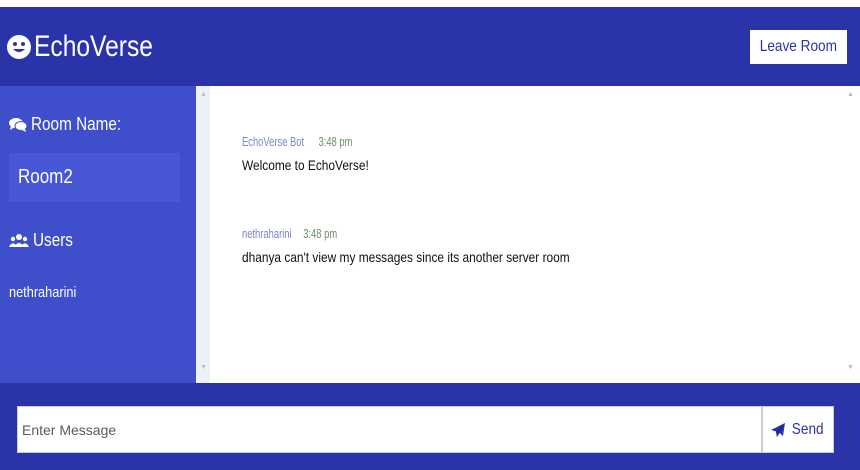  Describe the element at coordinates (53, 240) in the screenshot. I see `users-heading-label: Users` at that location.